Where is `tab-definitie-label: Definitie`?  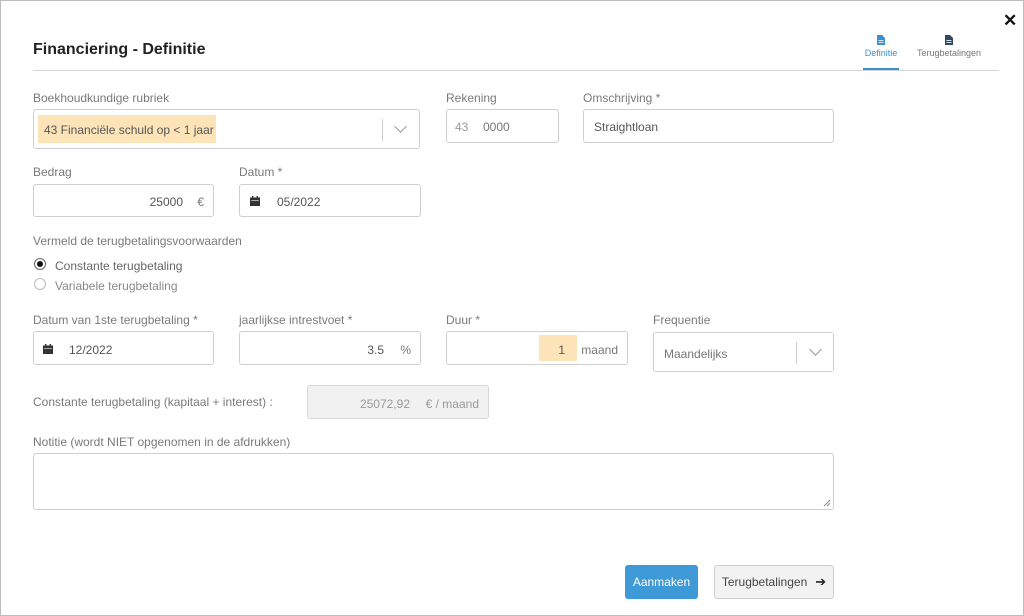 tab-definitie-label: Definitie is located at coordinates (881, 53).